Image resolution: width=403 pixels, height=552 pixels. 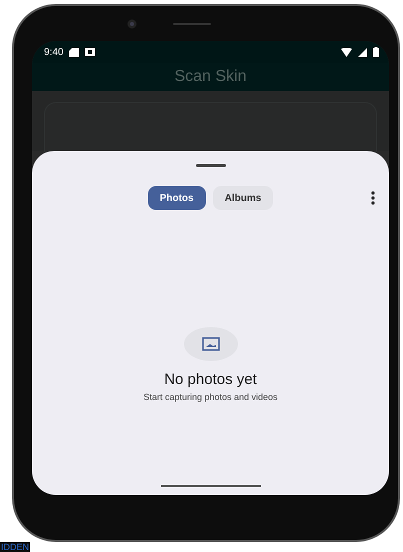 What do you see at coordinates (362, 52) in the screenshot?
I see `signal-icon` at bounding box center [362, 52].